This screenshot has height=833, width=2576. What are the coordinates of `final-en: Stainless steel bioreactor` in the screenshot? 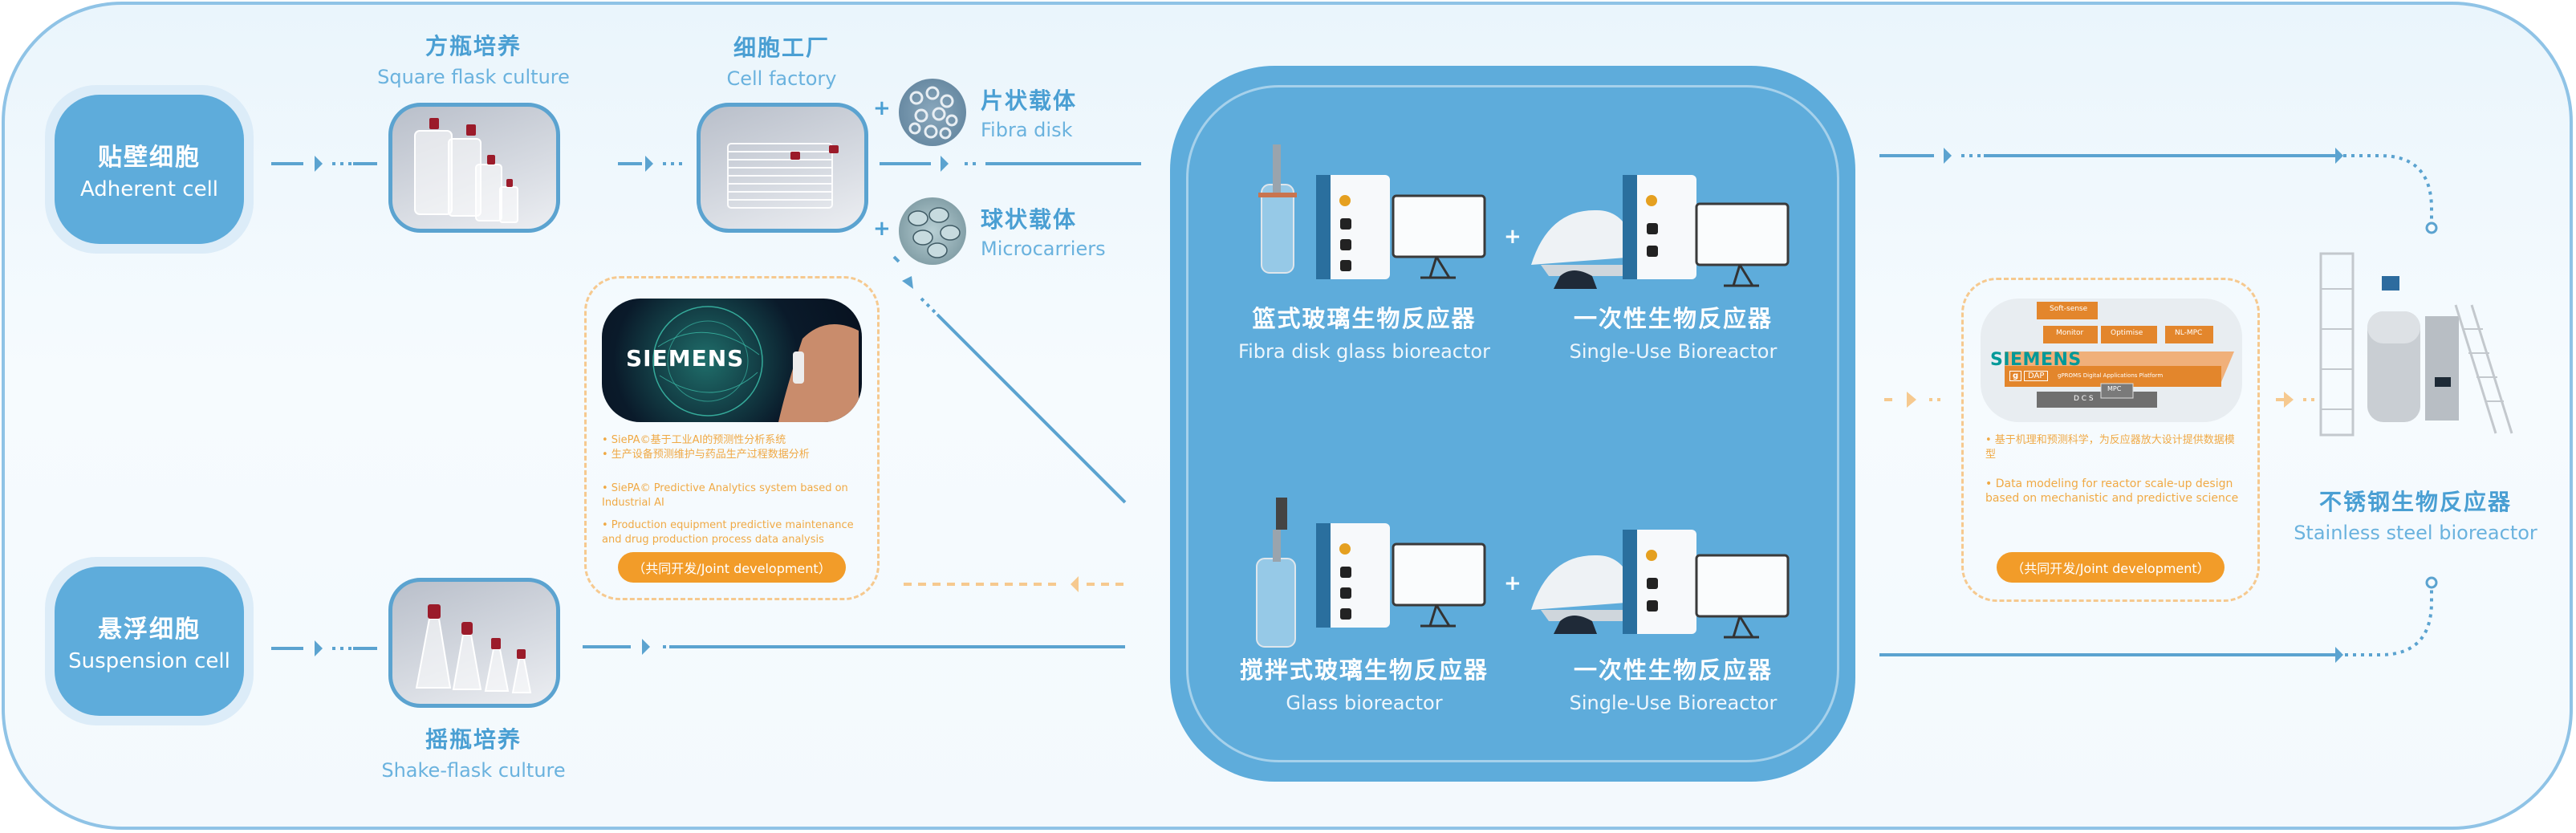 It's located at (2415, 533).